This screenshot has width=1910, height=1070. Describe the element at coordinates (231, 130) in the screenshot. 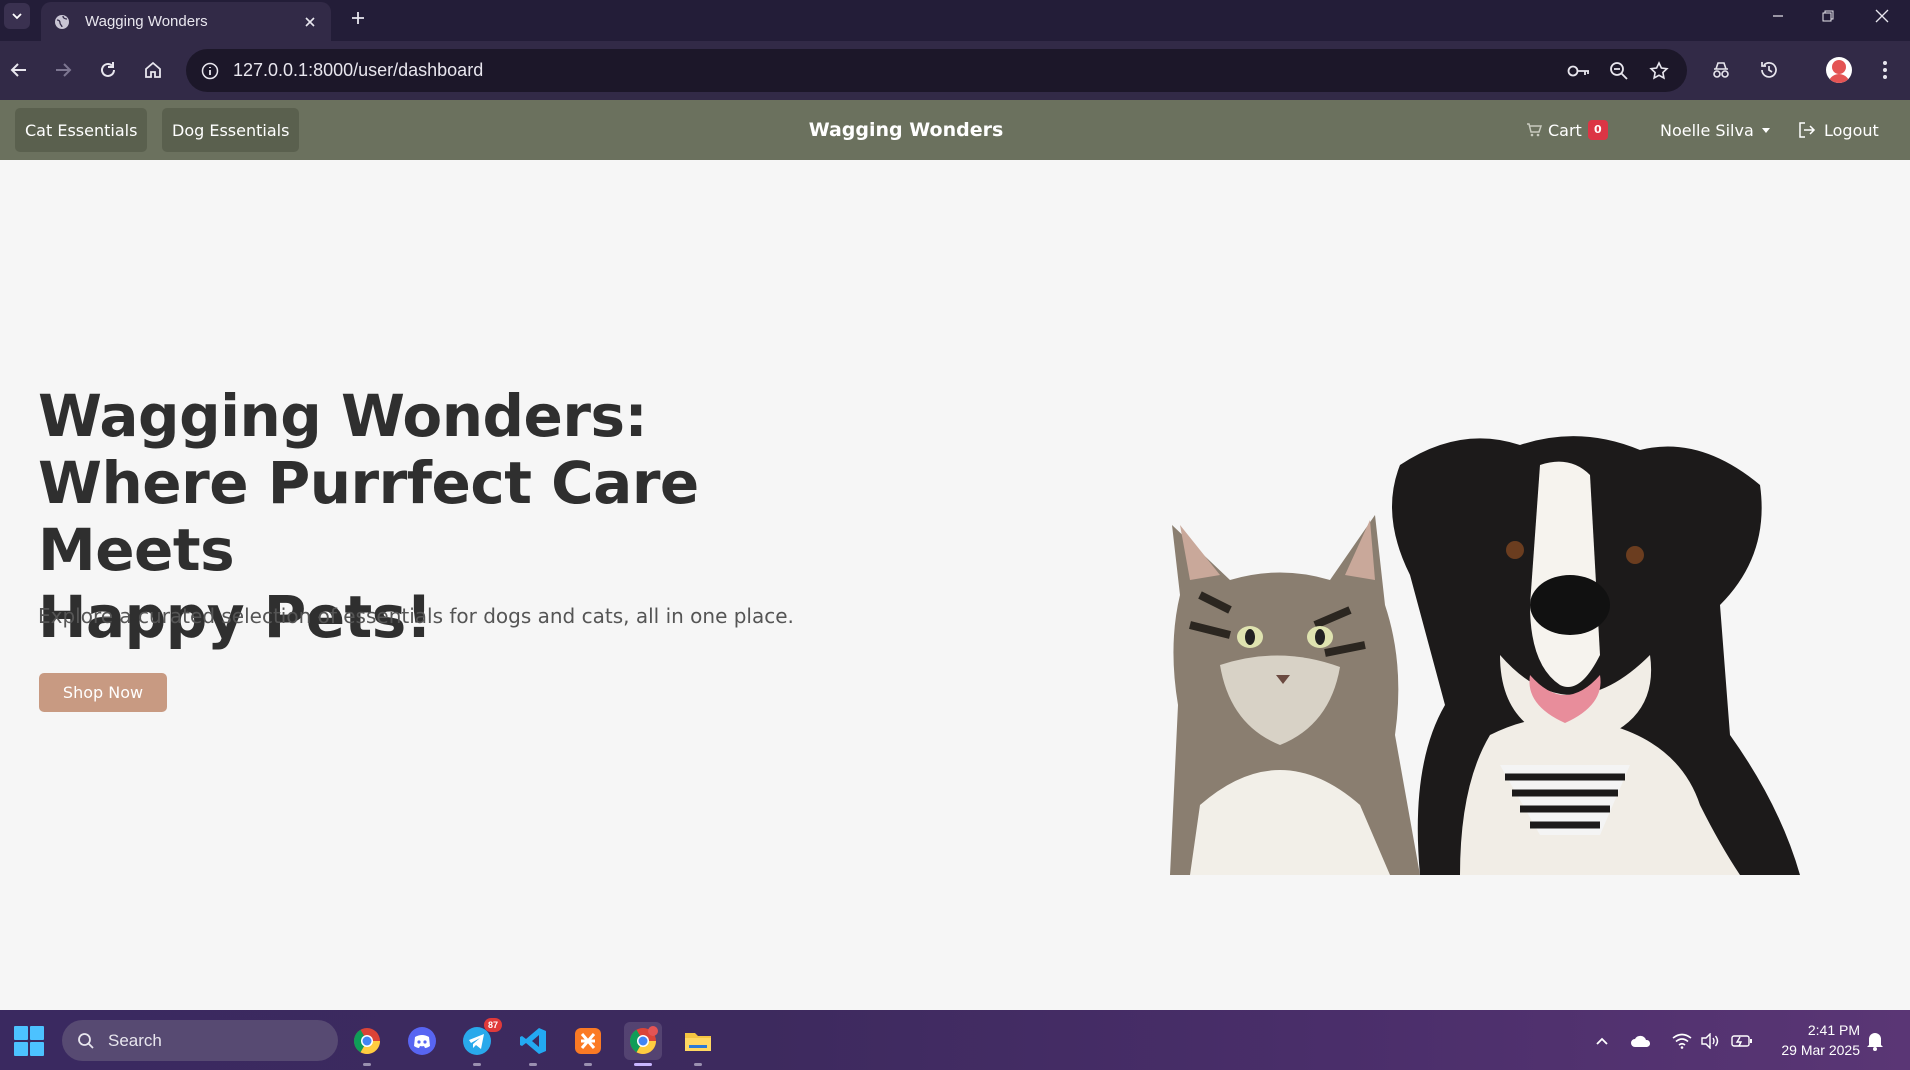

I see `nav-dog-essentials: Dog Essentials` at that location.